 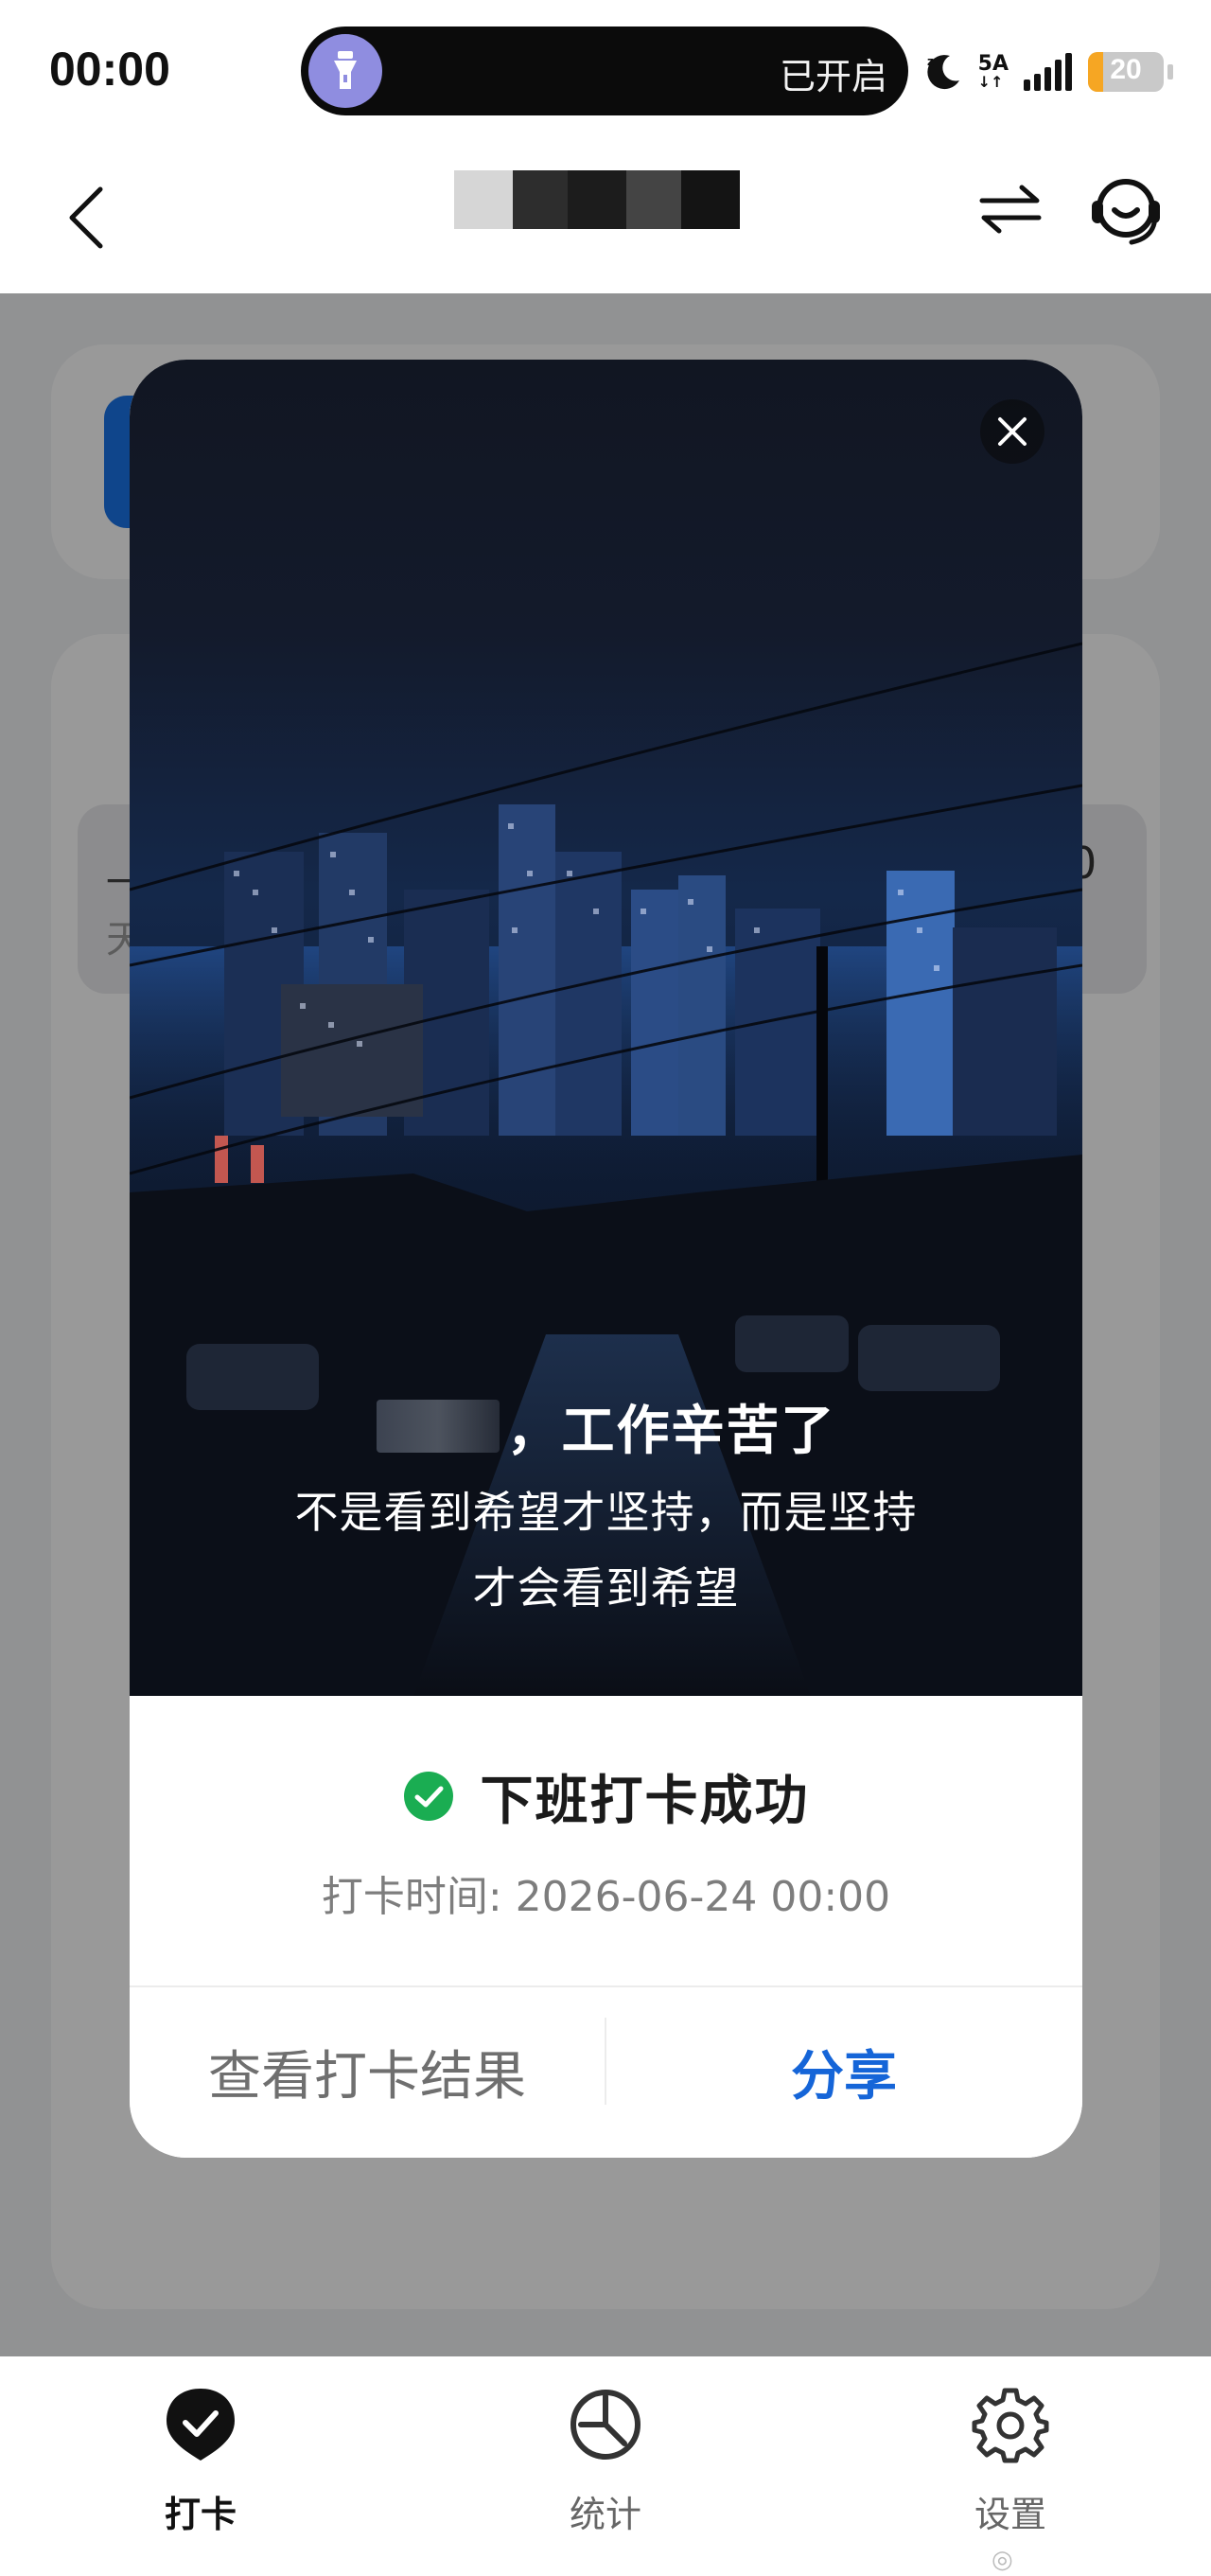 I want to click on swap-icon, so click(x=1010, y=208).